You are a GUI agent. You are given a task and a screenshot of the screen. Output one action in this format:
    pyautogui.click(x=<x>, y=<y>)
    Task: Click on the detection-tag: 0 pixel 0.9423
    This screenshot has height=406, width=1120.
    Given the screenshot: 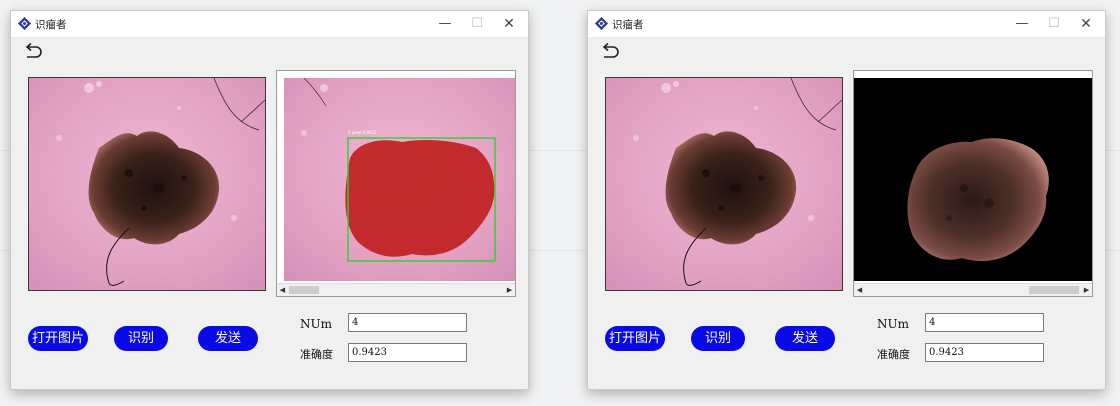 What is the action you would take?
    pyautogui.click(x=362, y=132)
    